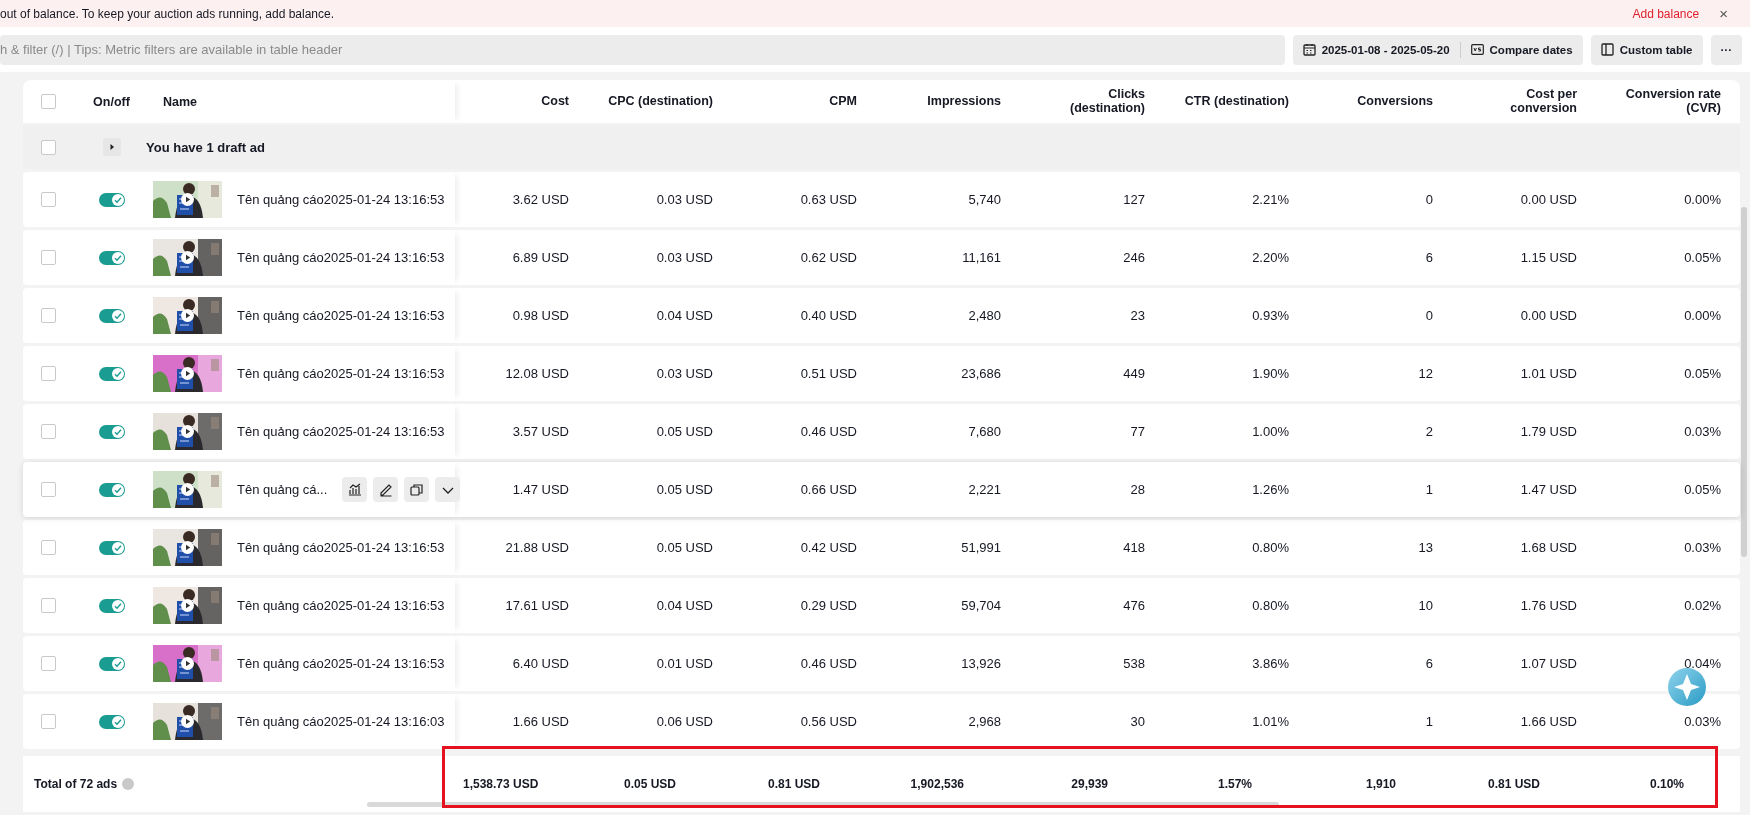  I want to click on close-button: ×, so click(1723, 13).